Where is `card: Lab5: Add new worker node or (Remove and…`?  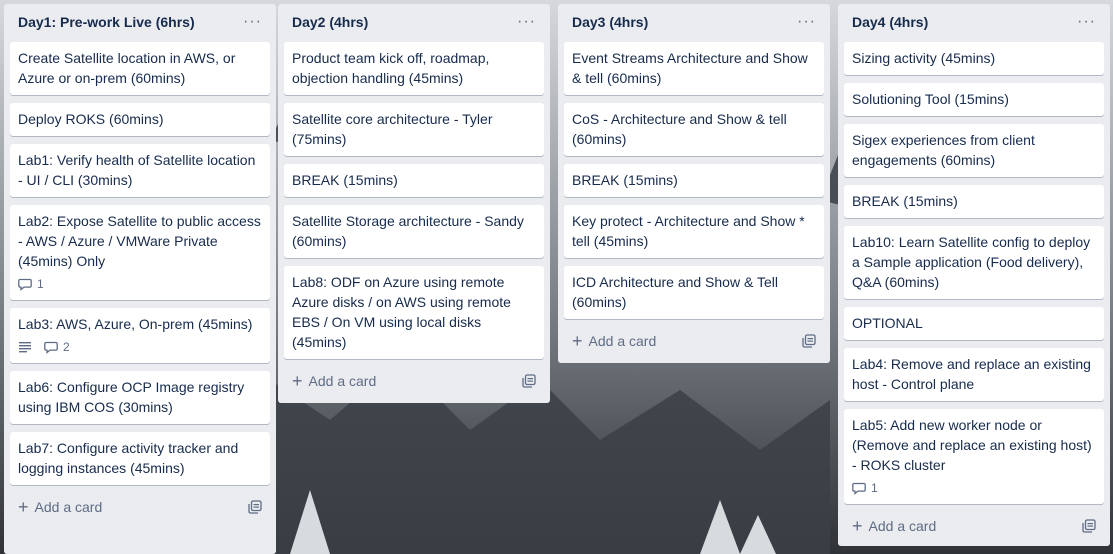
card: Lab5: Add new worker node or (Remove and… is located at coordinates (974, 456).